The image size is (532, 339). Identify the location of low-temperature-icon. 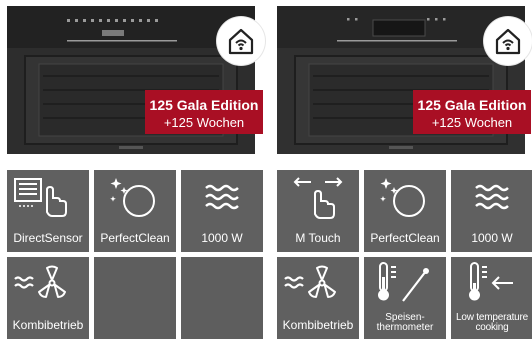
(491, 281).